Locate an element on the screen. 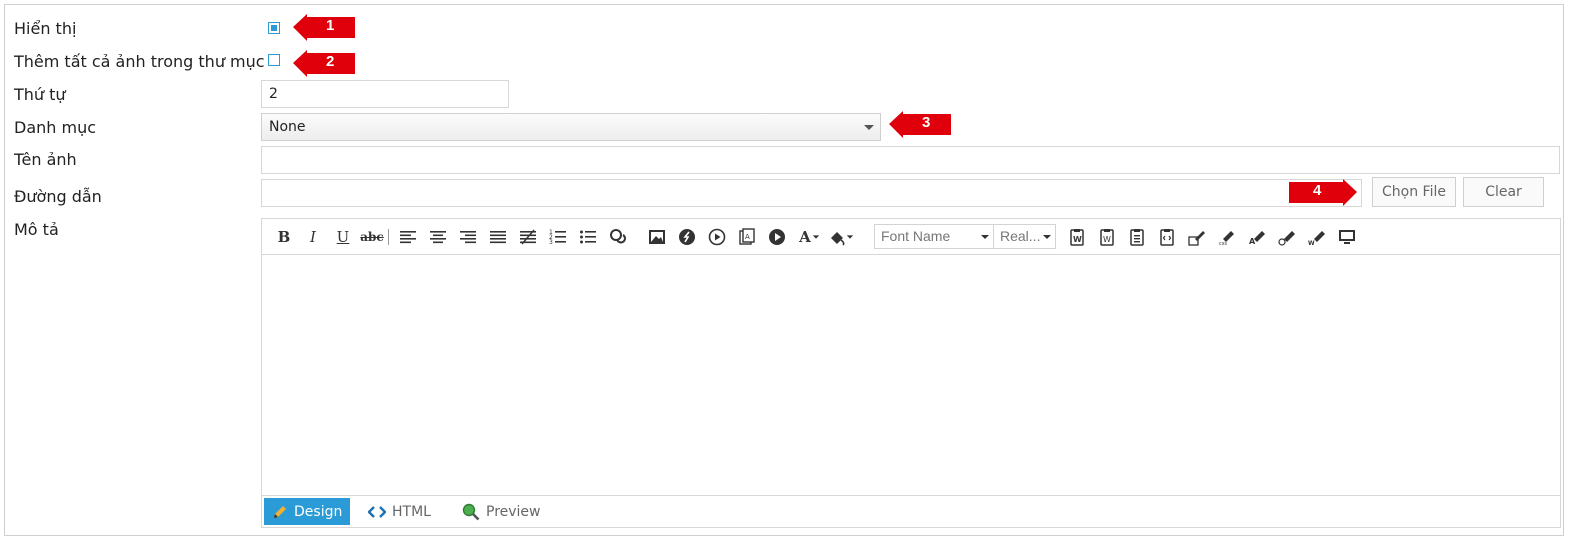 The image size is (1582, 544). danh-muc-label: Danh mục is located at coordinates (55, 127).